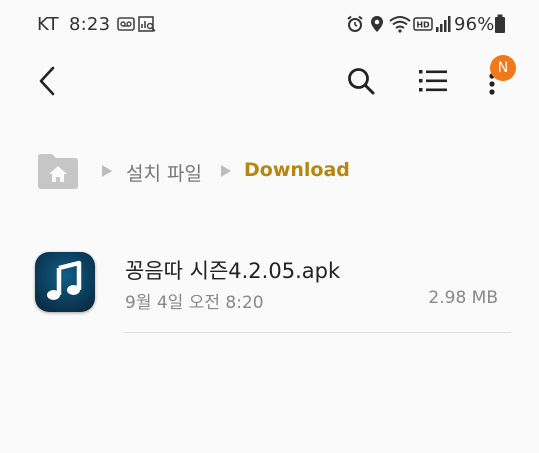 The width and height of the screenshot is (539, 453). I want to click on voicemail-icon, so click(126, 26).